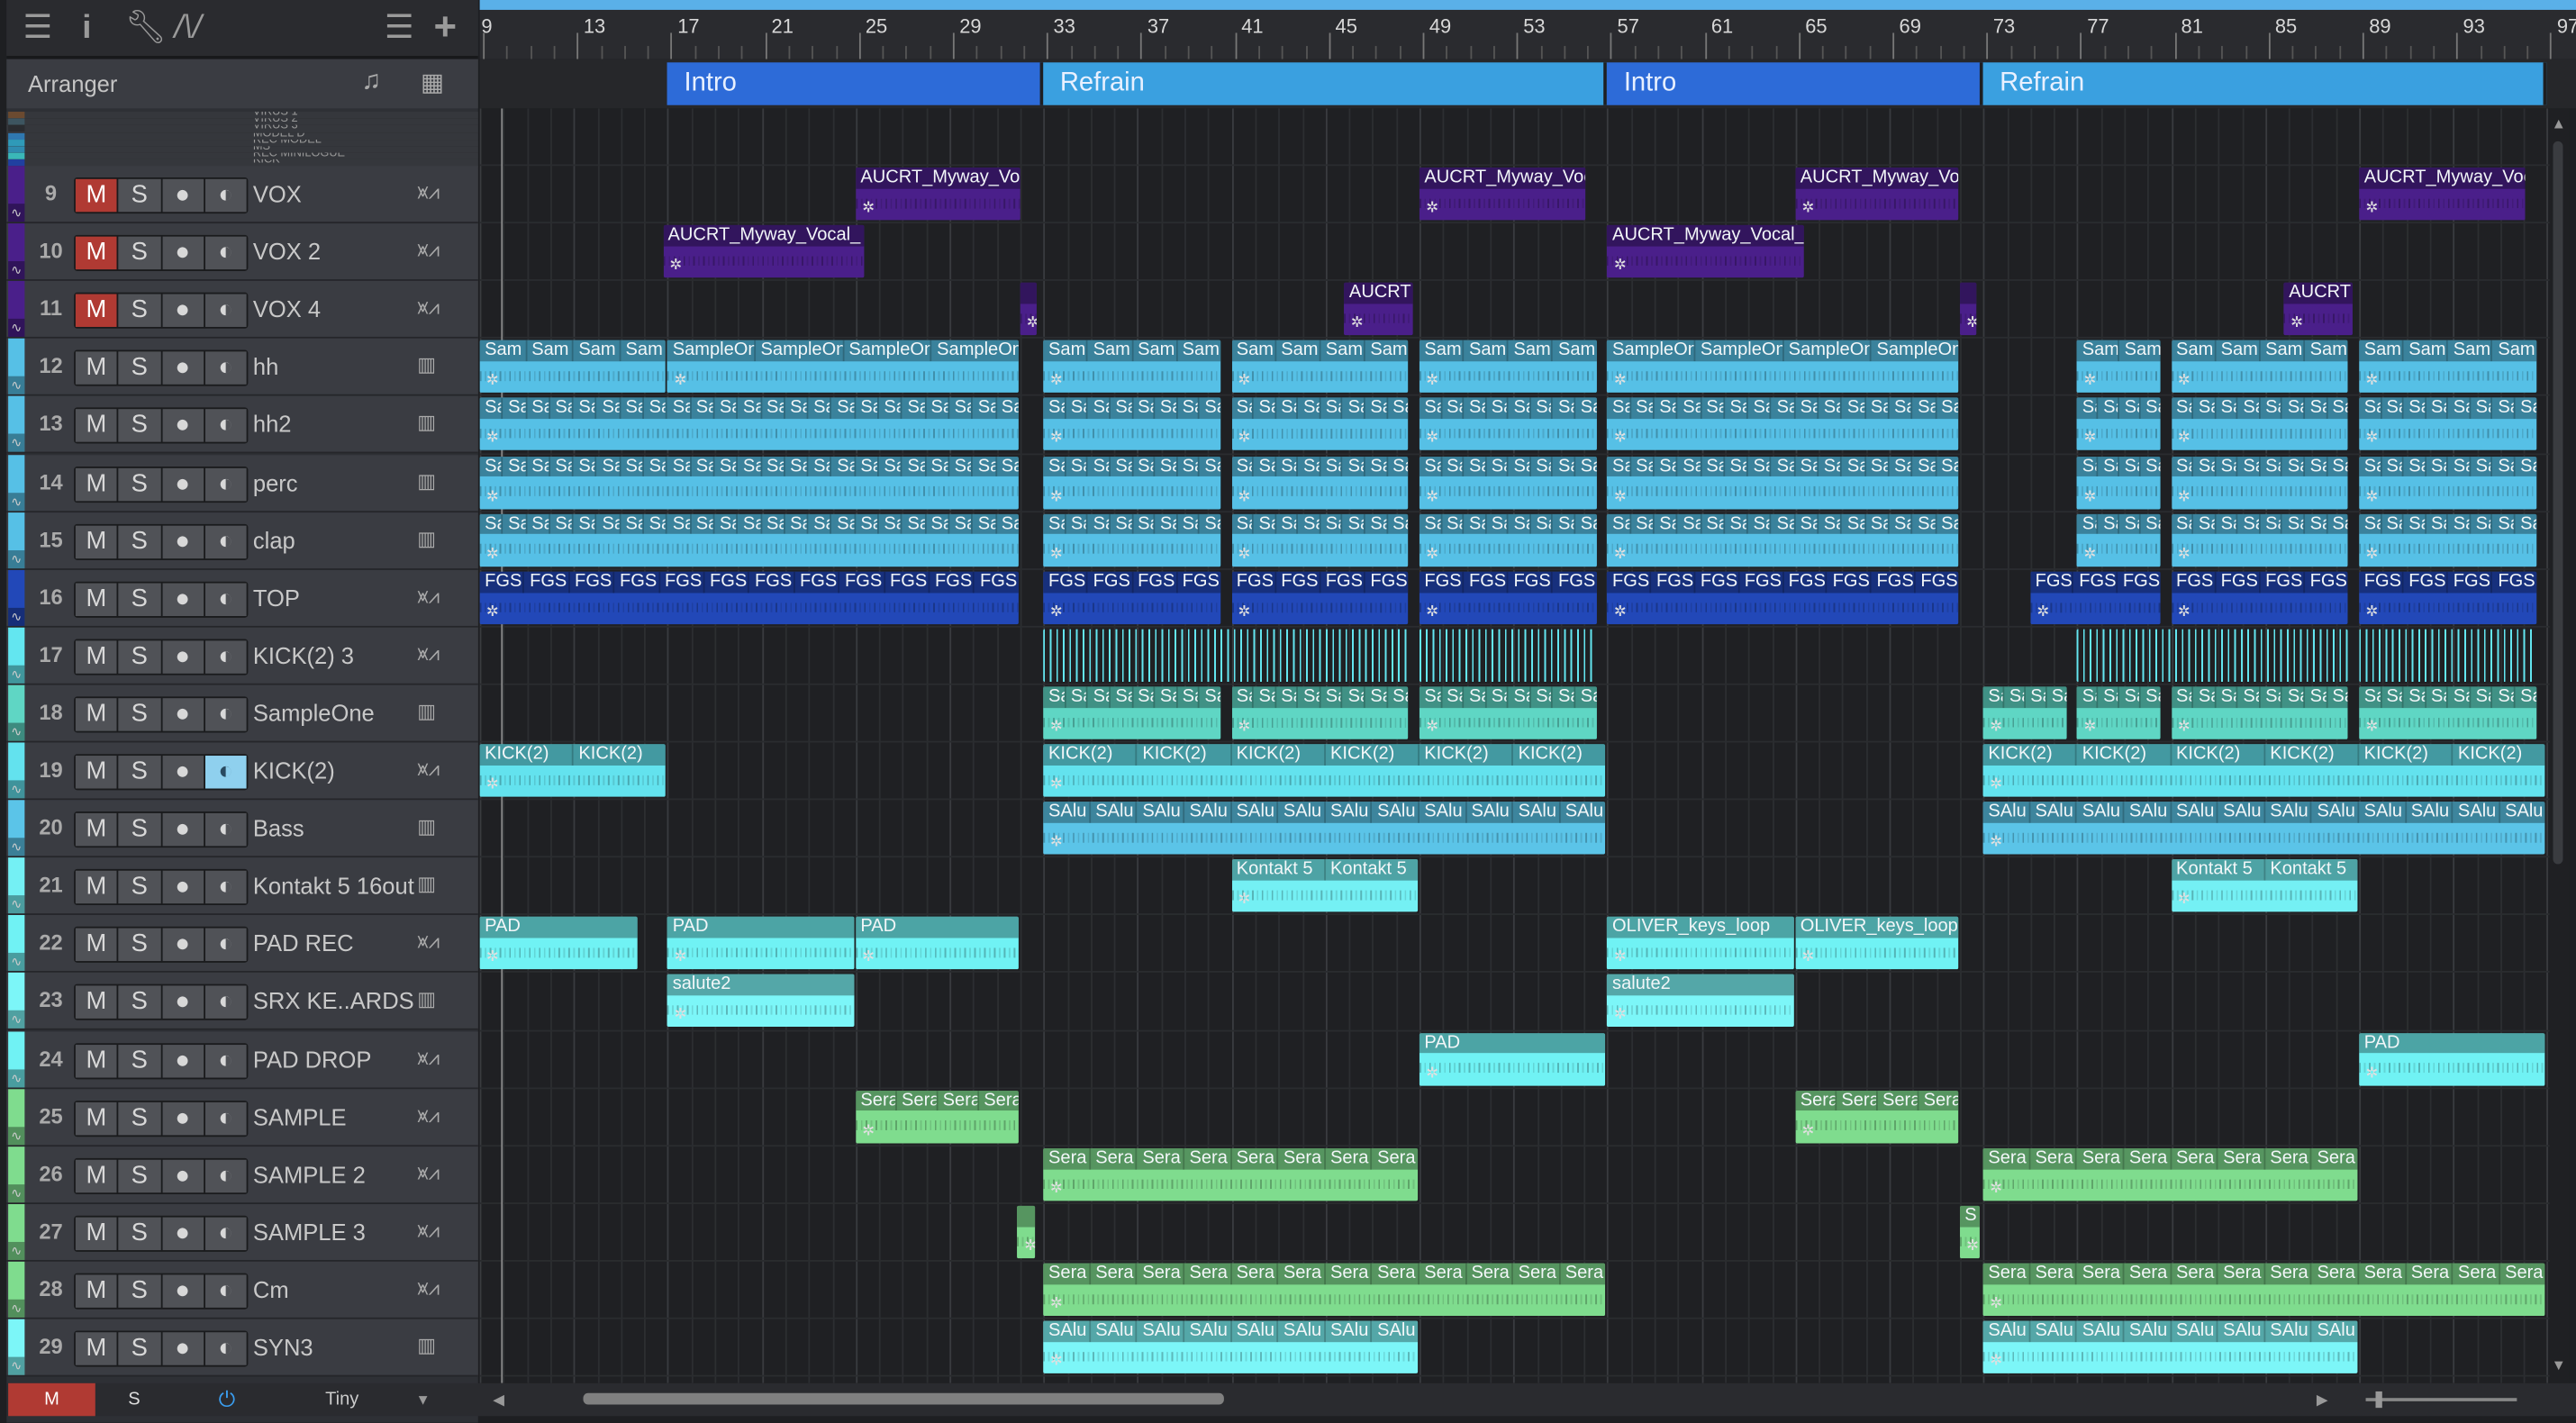  What do you see at coordinates (2559, 1365) in the screenshot?
I see `scroll-down-icon: ▼` at bounding box center [2559, 1365].